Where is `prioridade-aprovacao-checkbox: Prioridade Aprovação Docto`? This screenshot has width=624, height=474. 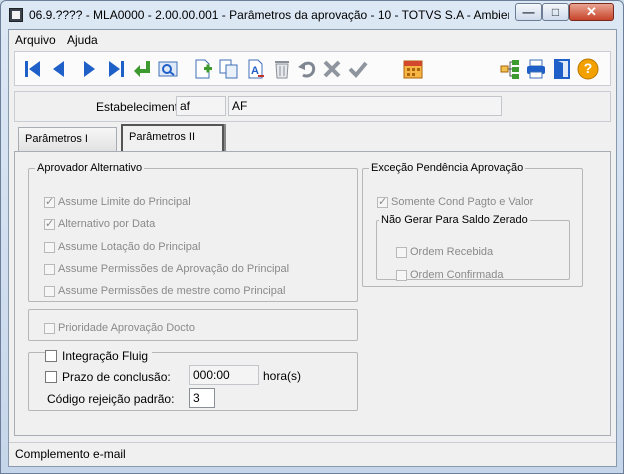
prioridade-aprovacao-checkbox: Prioridade Aprovação Docto is located at coordinates (119, 328).